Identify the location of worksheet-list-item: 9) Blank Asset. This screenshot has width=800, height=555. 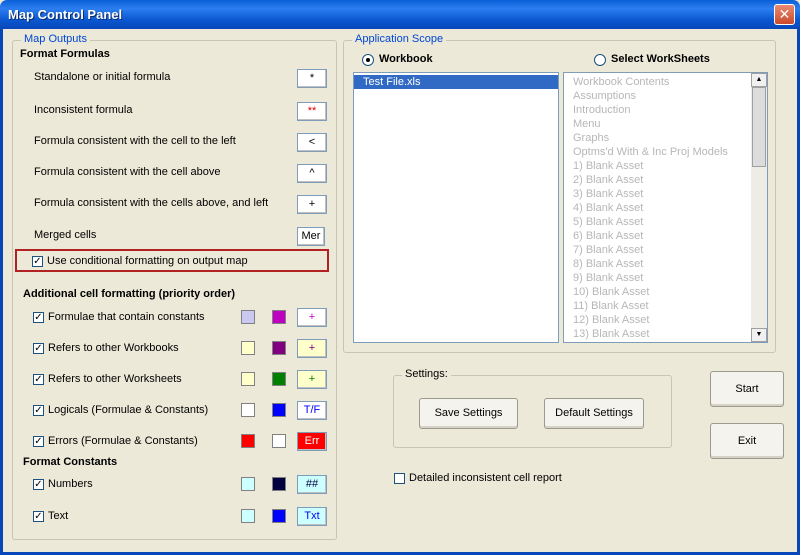
(657, 278).